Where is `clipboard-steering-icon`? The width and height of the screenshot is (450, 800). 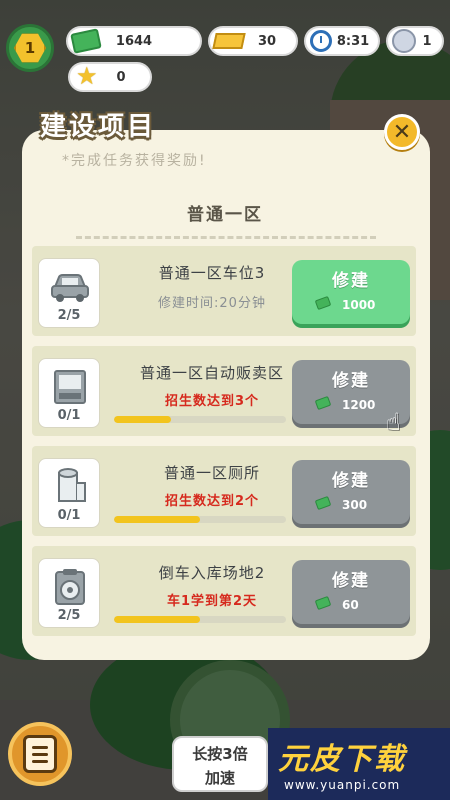 clipboard-steering-icon is located at coordinates (70, 587).